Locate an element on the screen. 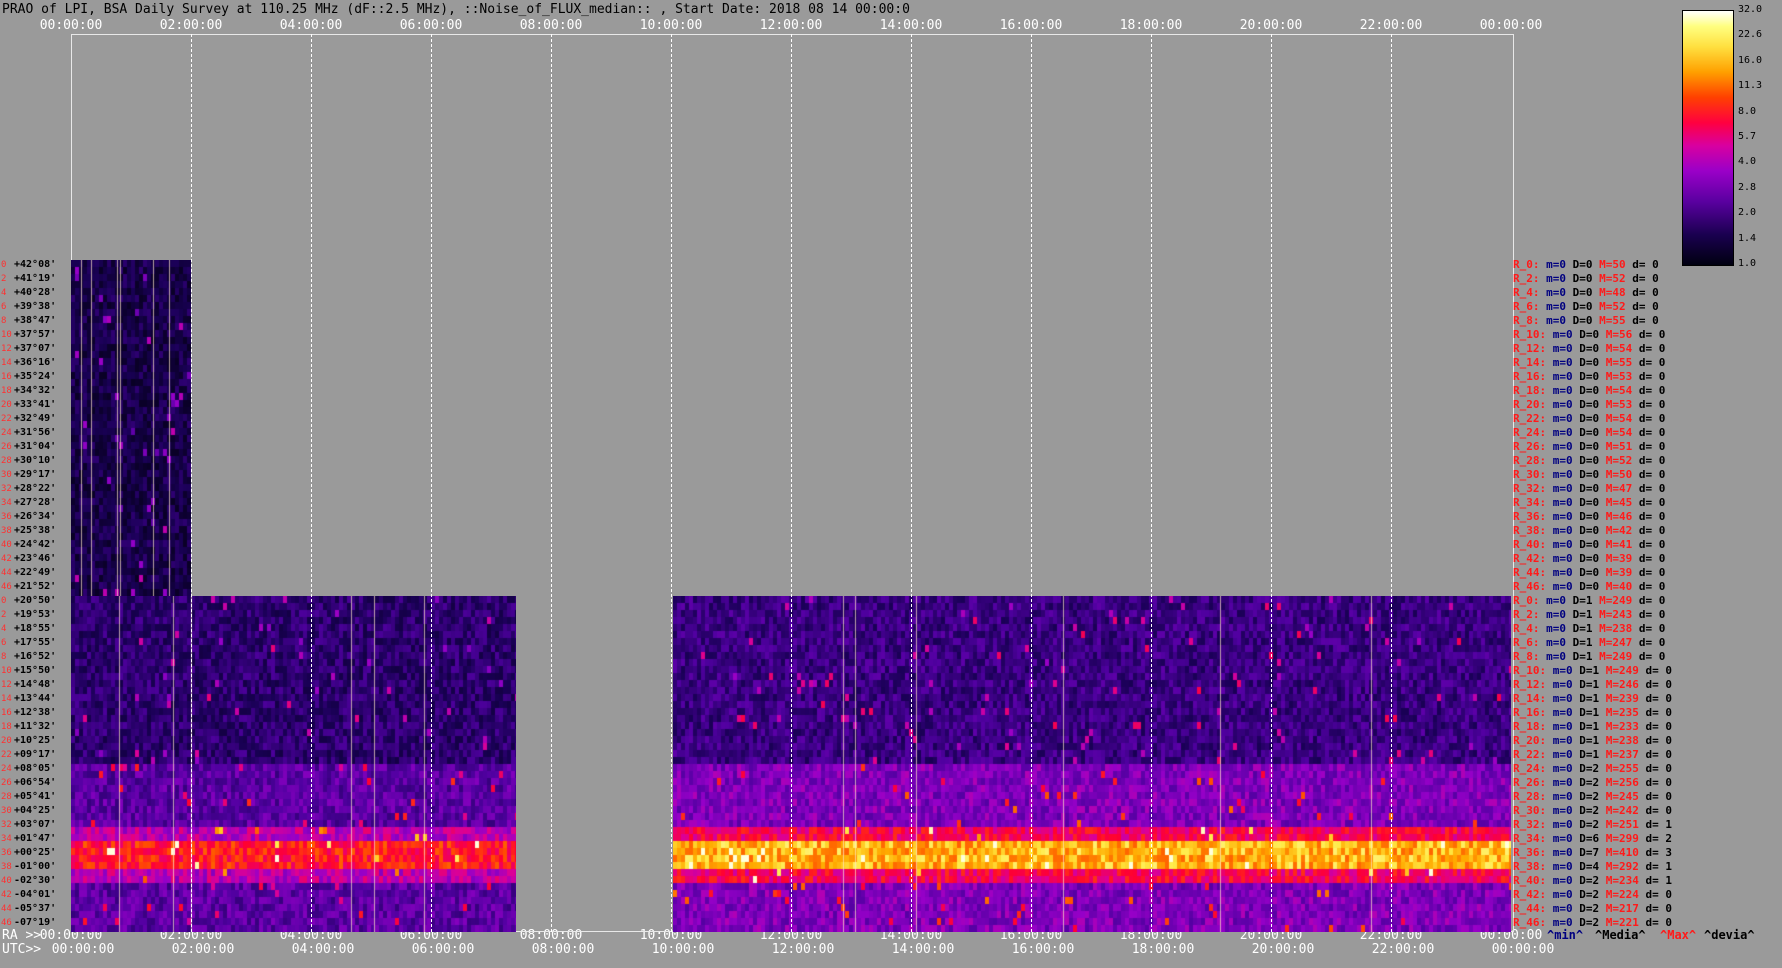 Image resolution: width=1782 pixels, height=968 pixels. row-stat-rn: R_44: is located at coordinates (1530, 908).